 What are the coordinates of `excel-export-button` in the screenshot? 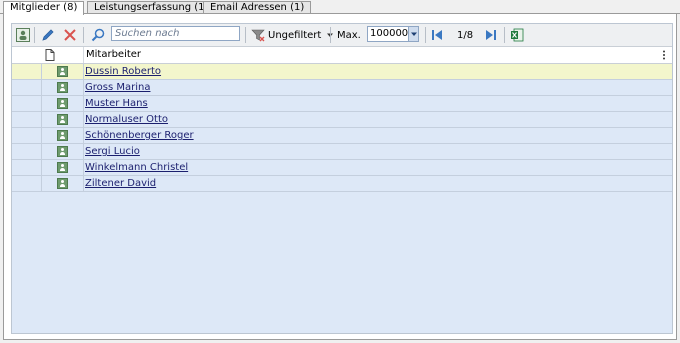 It's located at (517, 35).